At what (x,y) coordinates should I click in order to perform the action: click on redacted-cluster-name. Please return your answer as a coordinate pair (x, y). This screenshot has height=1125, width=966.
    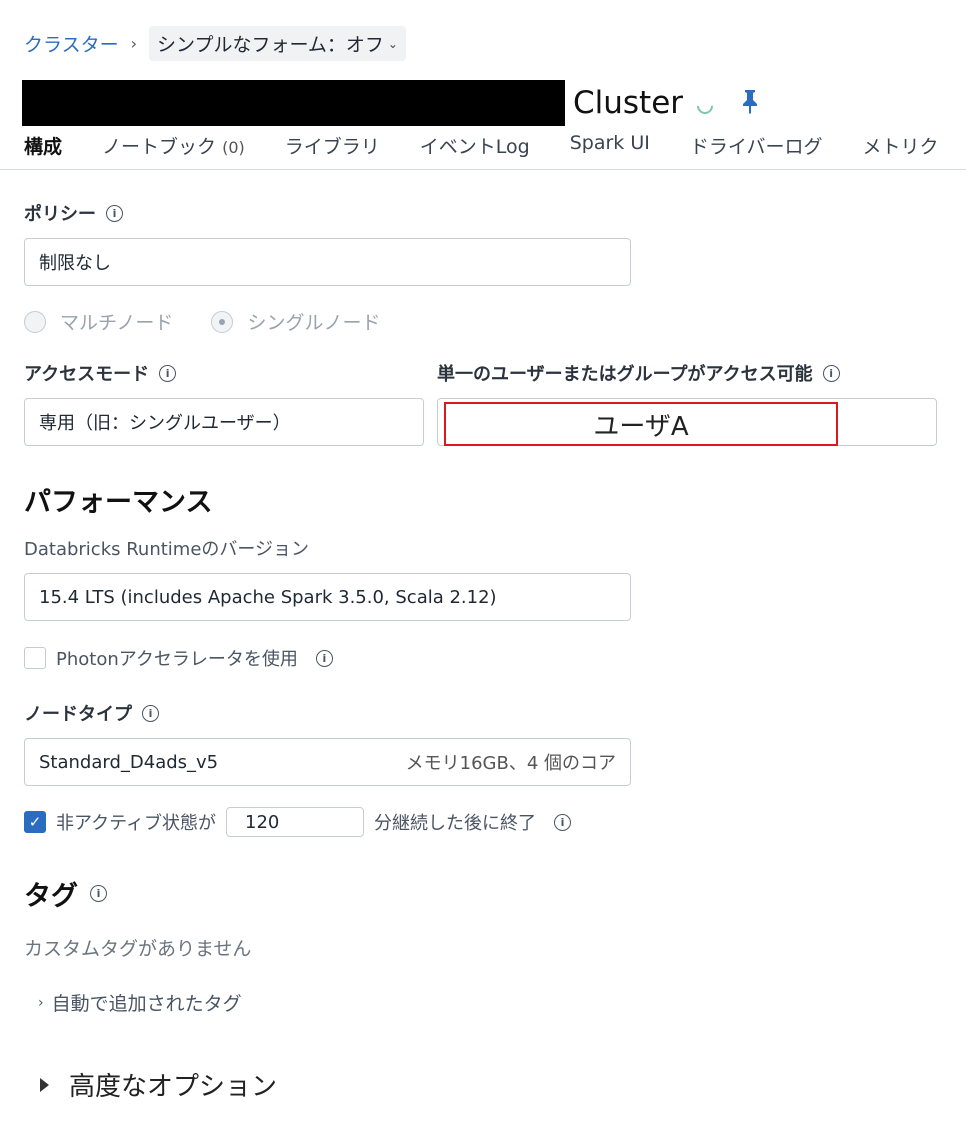
    Looking at the image, I should click on (293, 103).